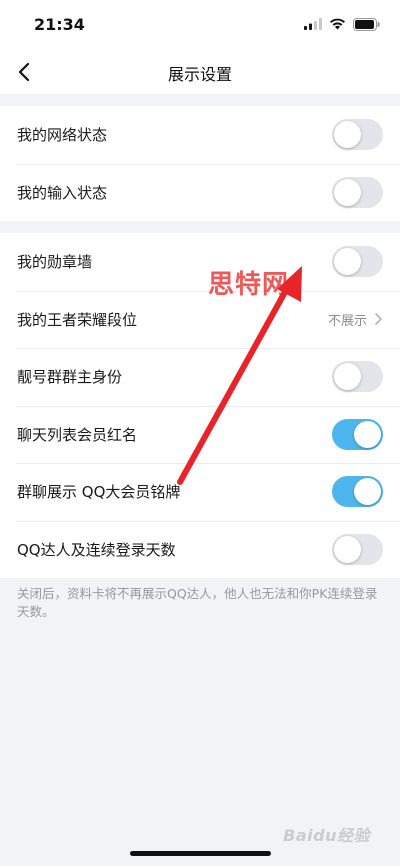 This screenshot has width=400, height=866. Describe the element at coordinates (99, 492) in the screenshot. I see `setting-label: 群聊展示 QQ大会员铭牌` at that location.